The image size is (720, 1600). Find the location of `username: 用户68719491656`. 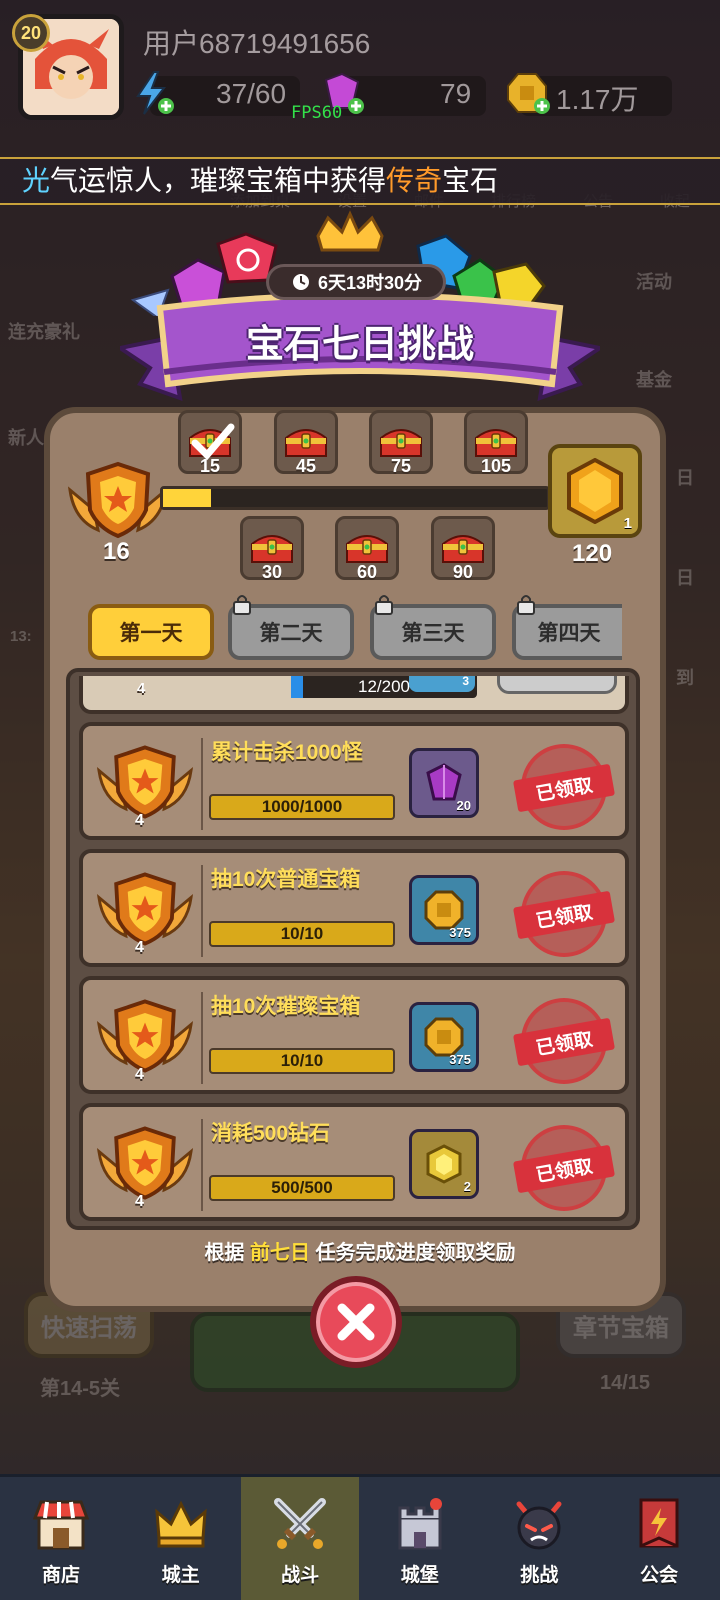

username: 用户68719491656 is located at coordinates (257, 43).